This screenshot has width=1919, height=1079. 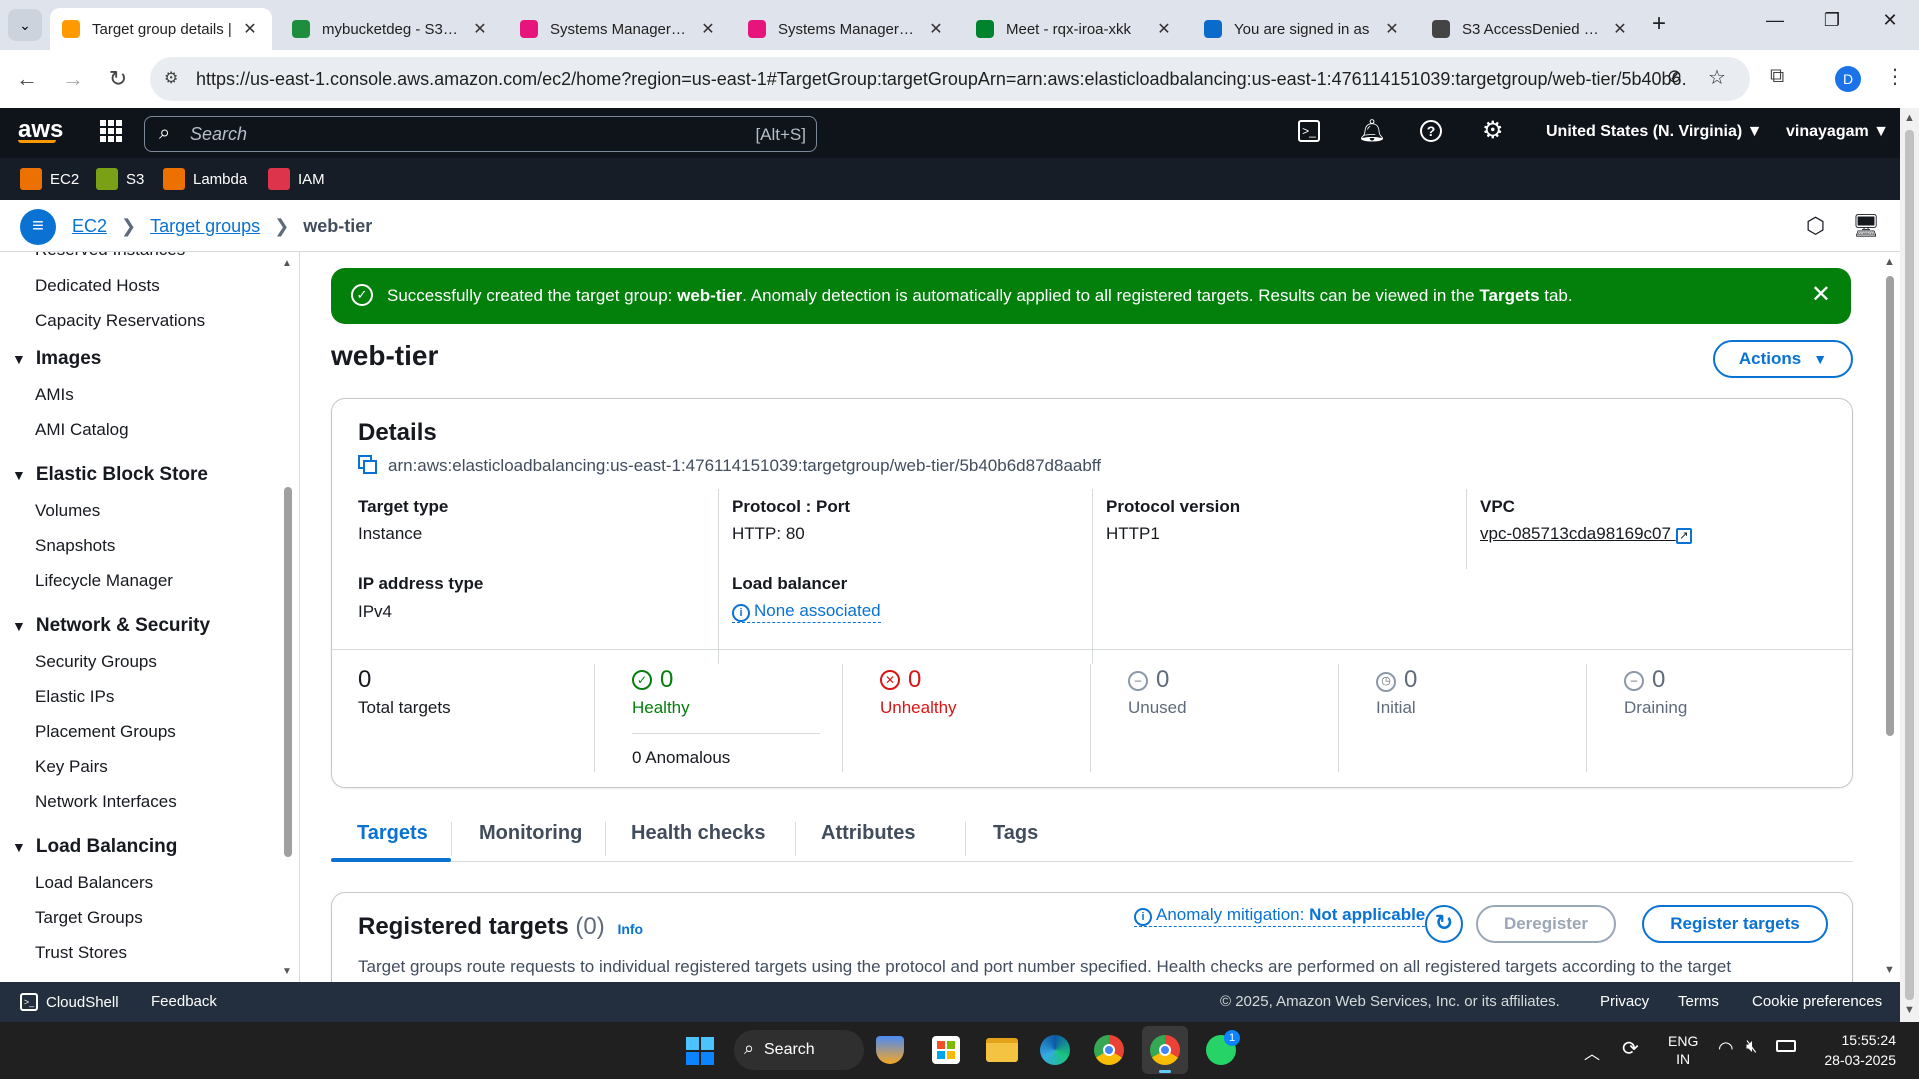 I want to click on page-scroll-thumb, so click(x=1909, y=565).